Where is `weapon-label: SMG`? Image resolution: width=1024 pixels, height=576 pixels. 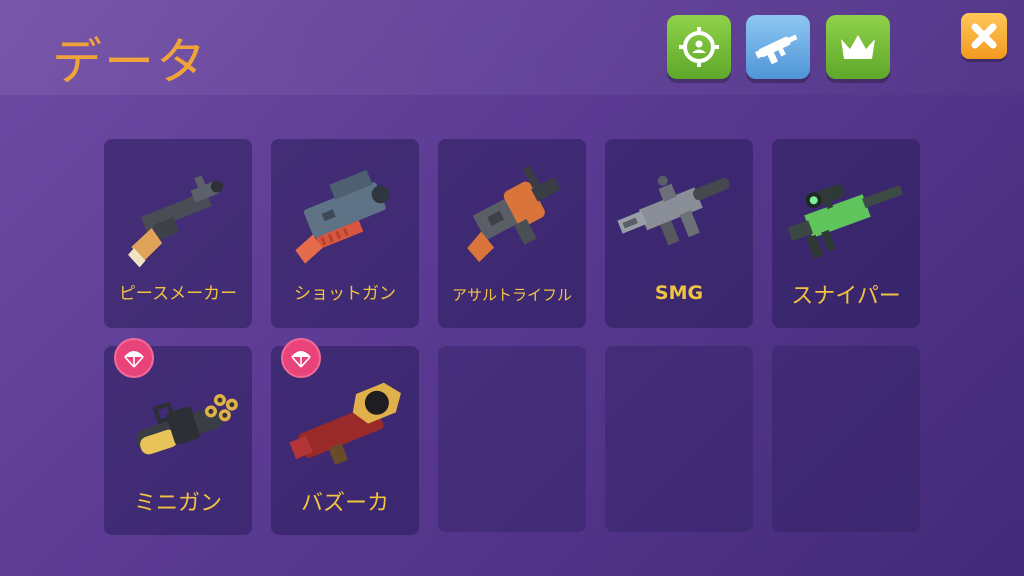
weapon-label: SMG is located at coordinates (679, 293).